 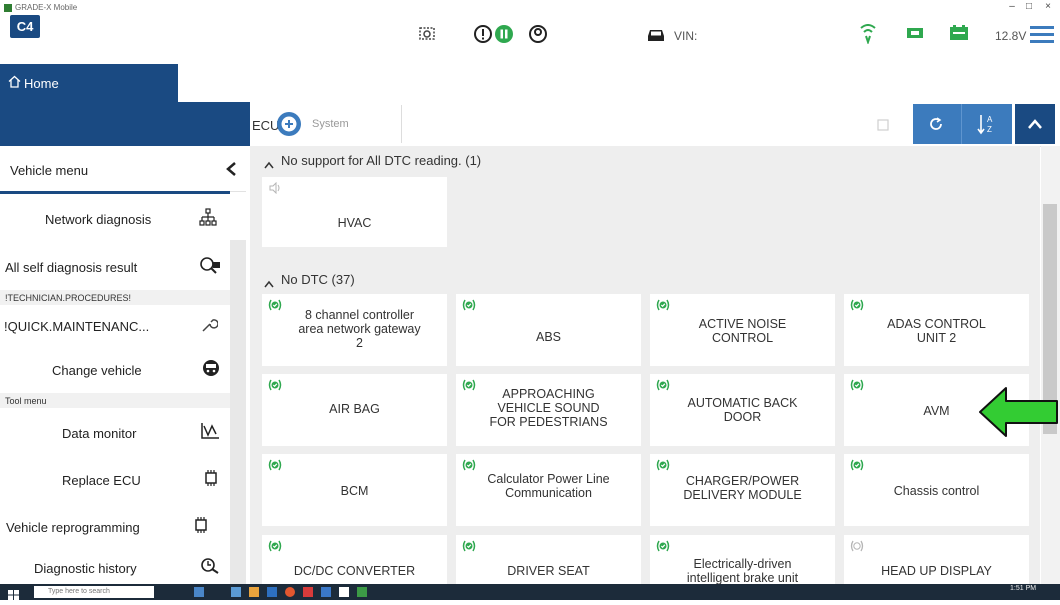 I want to click on tab-home: Home, so click(x=89, y=83).